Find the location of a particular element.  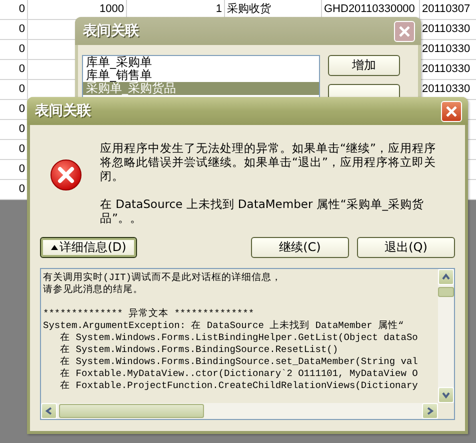

details-line: 在 System.Windows.Forms.BindingSource.set_DataMember(String val is located at coordinates (239, 362).